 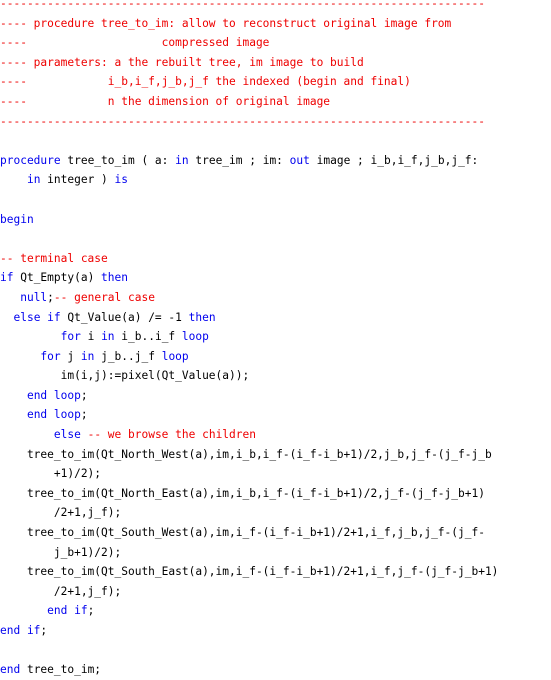 What do you see at coordinates (249, 318) in the screenshot?
I see `code-line: else if Qt_Value(a) /= -1 then` at bounding box center [249, 318].